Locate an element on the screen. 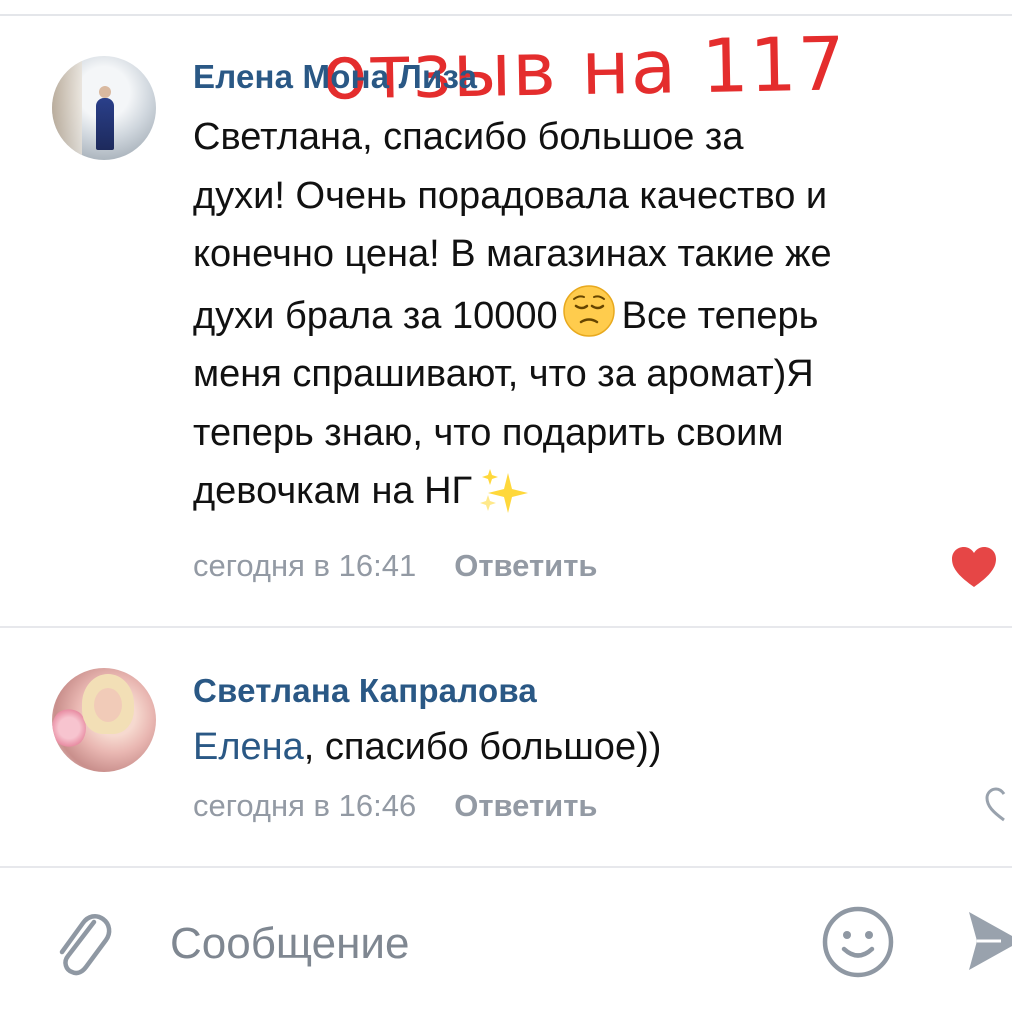 This screenshot has width=1012, height=1012. comment-meta: сегодня в 16:41 Ответить is located at coordinates (395, 566).